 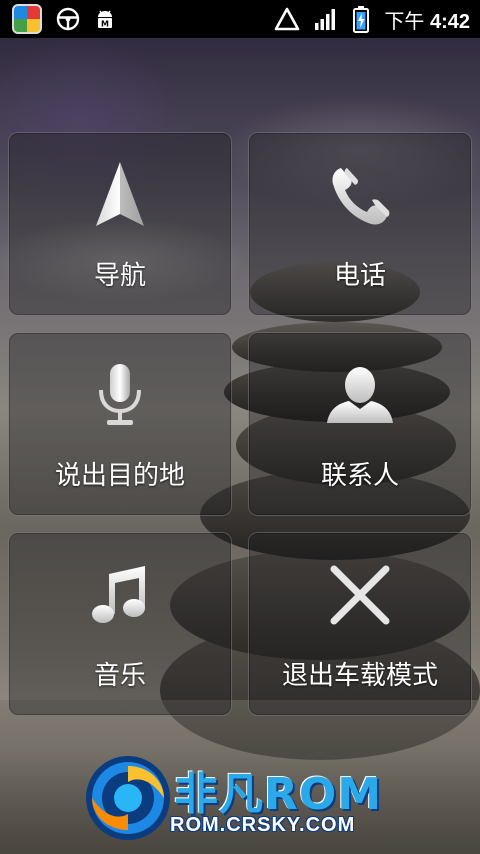 What do you see at coordinates (359, 276) in the screenshot?
I see `phone-label: 电话` at bounding box center [359, 276].